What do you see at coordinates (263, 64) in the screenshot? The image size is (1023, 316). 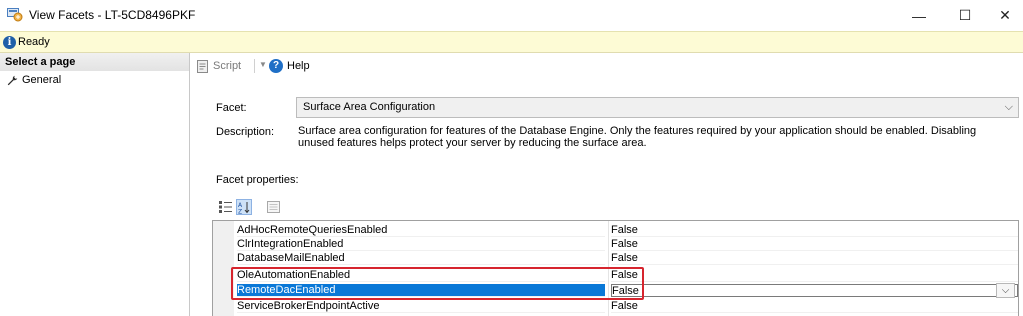 I see `script-dropdown-icon: ▼` at bounding box center [263, 64].